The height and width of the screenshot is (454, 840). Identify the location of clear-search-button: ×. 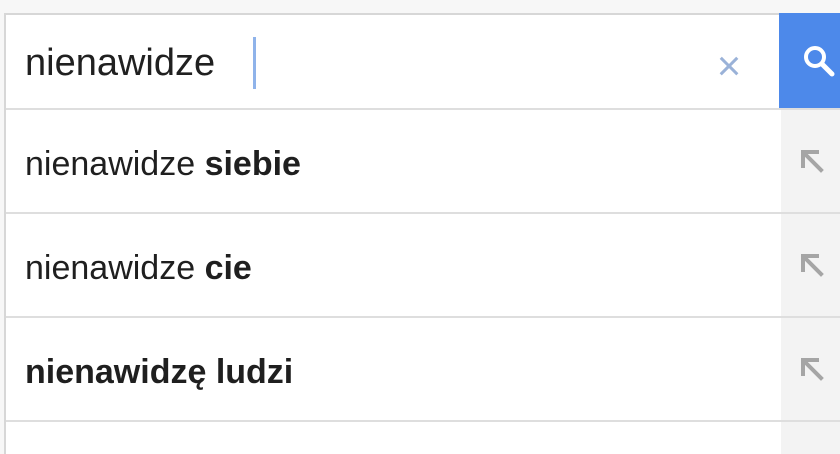
(729, 66).